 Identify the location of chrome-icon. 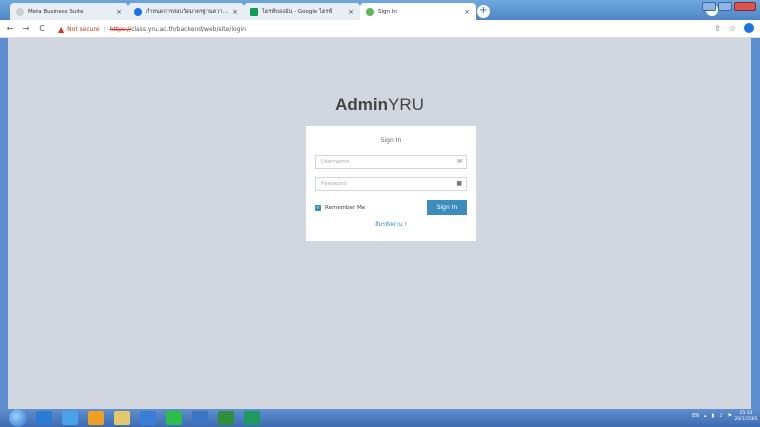
(148, 418).